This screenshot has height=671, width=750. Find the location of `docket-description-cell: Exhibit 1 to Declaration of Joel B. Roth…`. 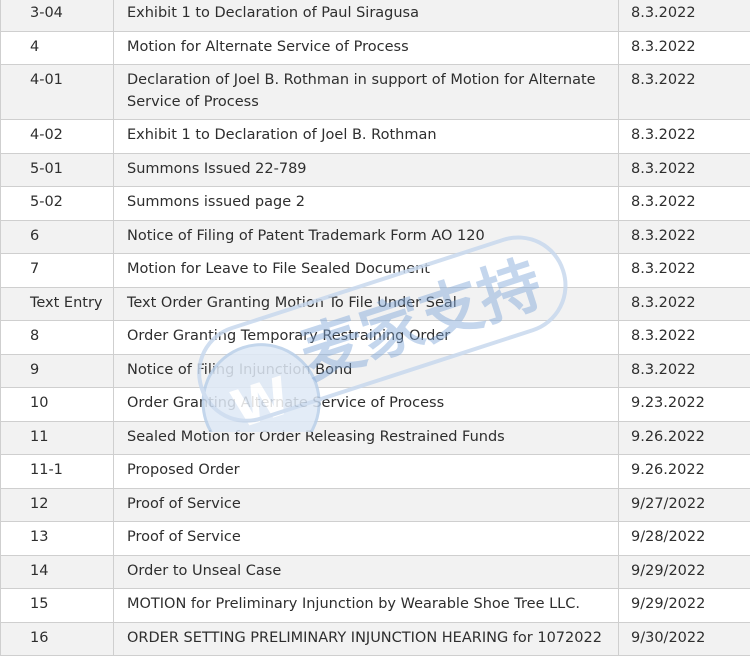

docket-description-cell: Exhibit 1 to Declaration of Joel B. Roth… is located at coordinates (366, 136).